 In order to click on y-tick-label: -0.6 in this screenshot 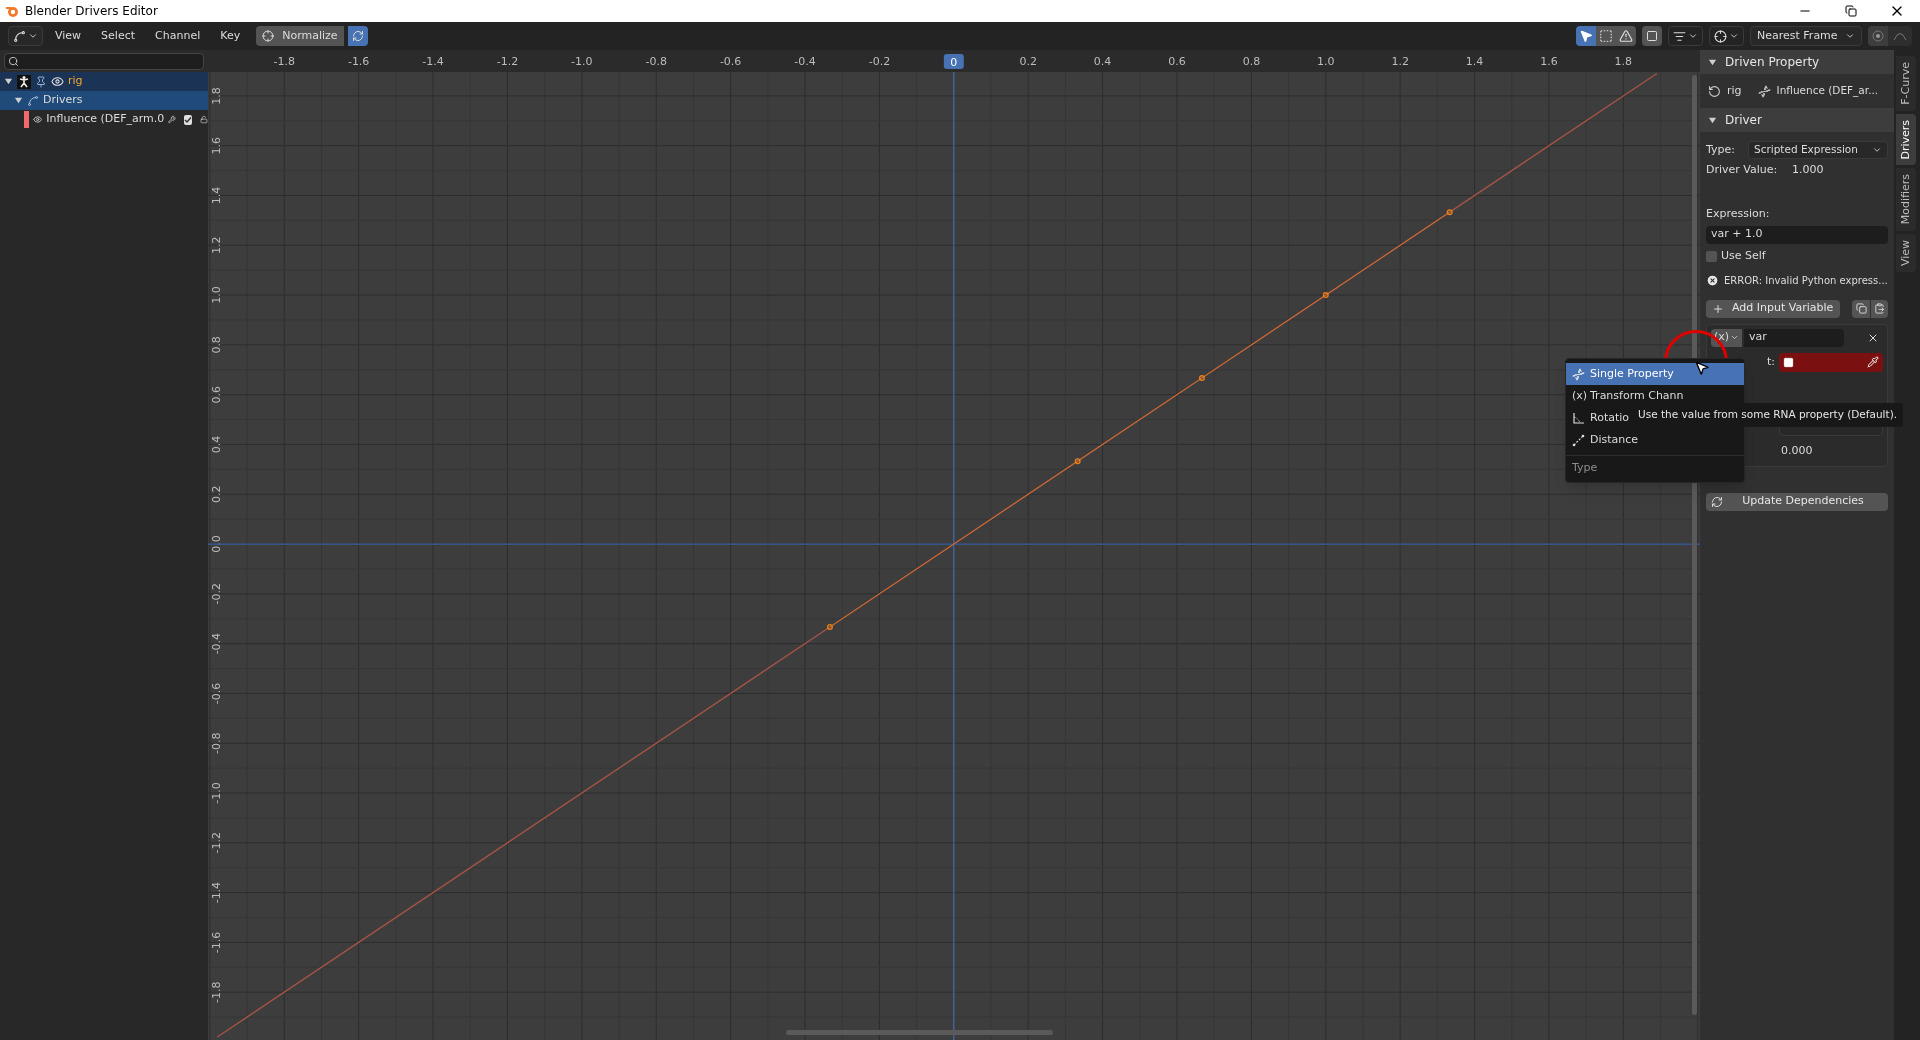, I will do `click(216, 693)`.